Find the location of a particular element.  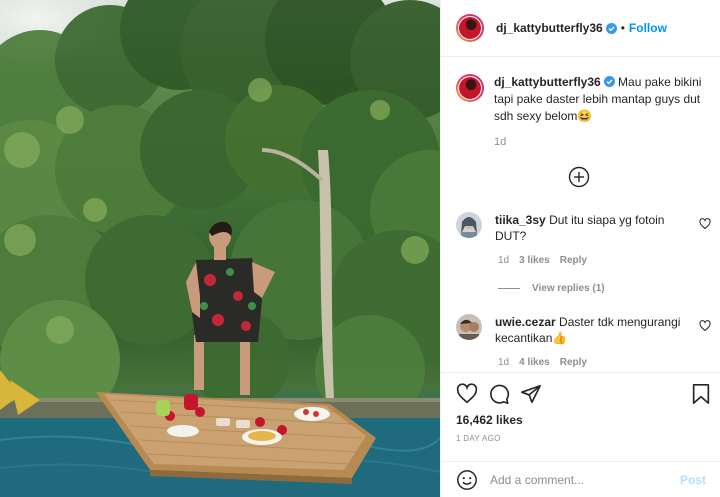

header-username: dj_kattybutterfly36 is located at coordinates (549, 28).